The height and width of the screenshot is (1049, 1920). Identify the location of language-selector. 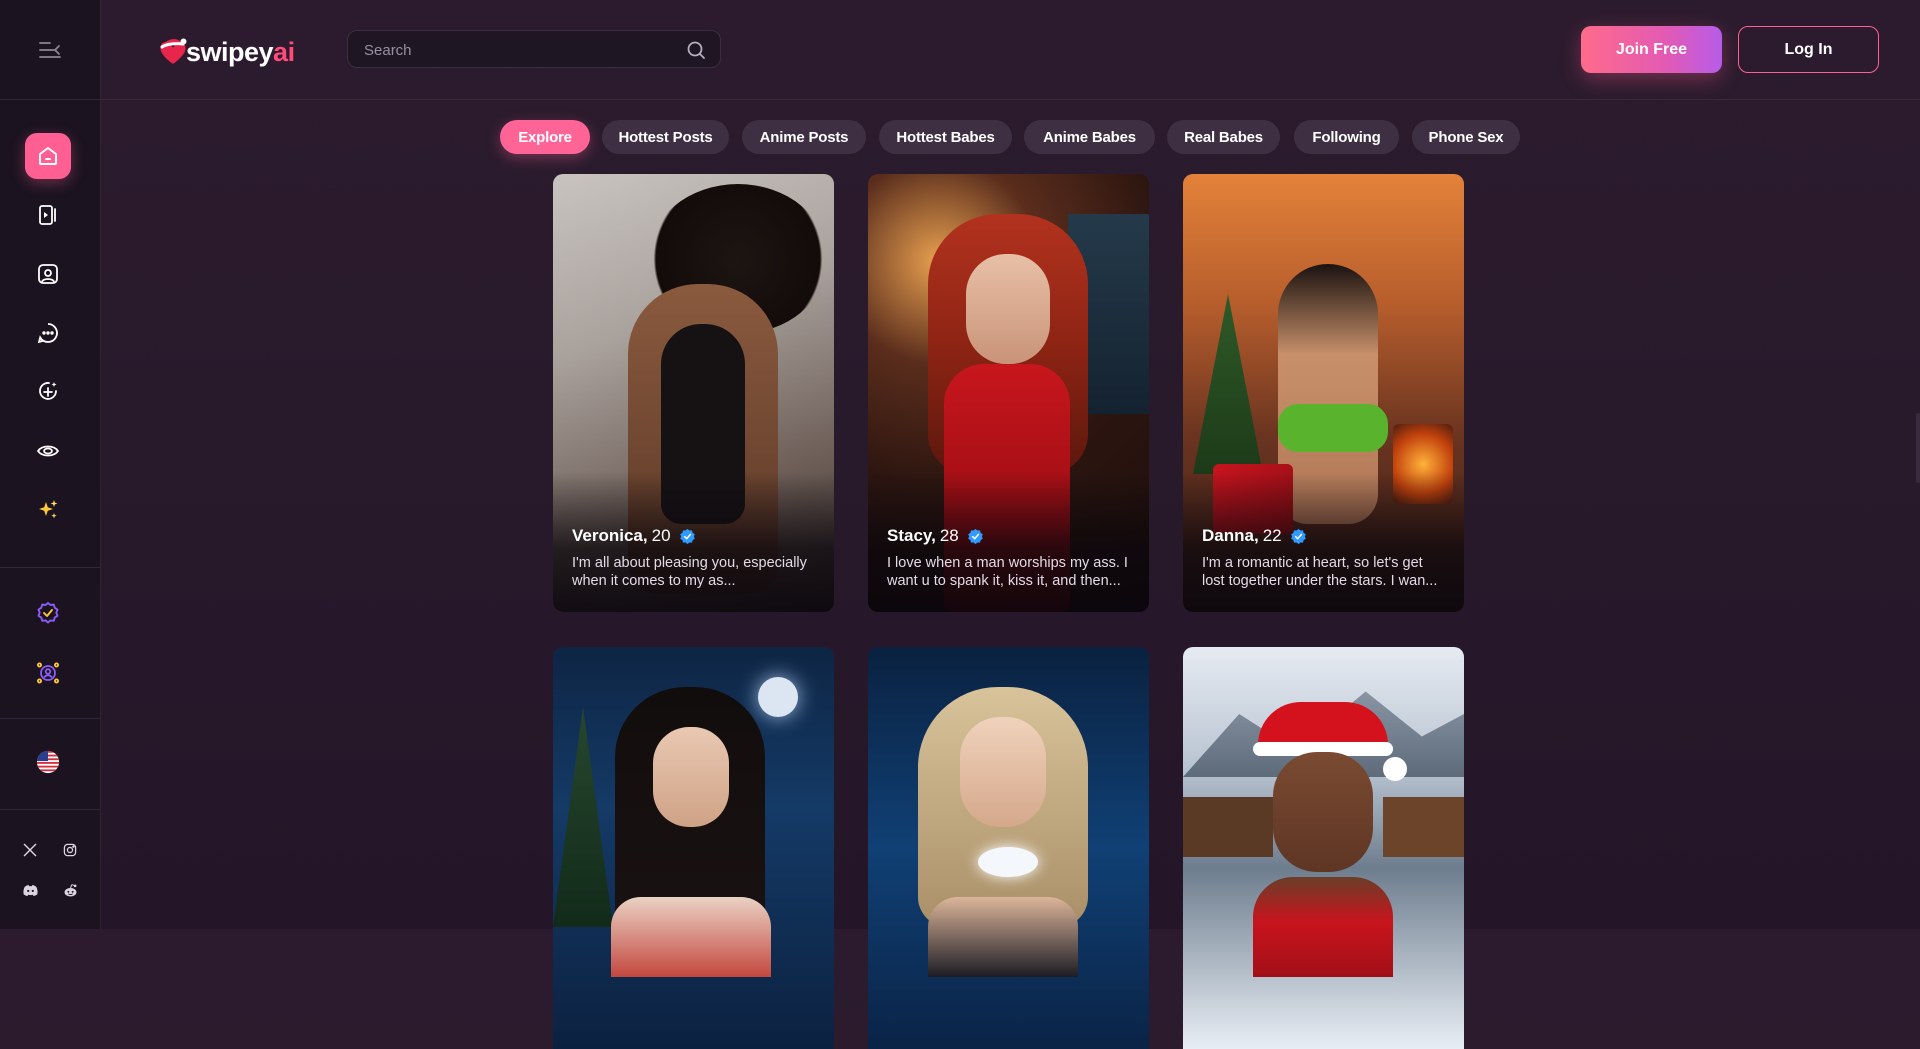
(48, 762).